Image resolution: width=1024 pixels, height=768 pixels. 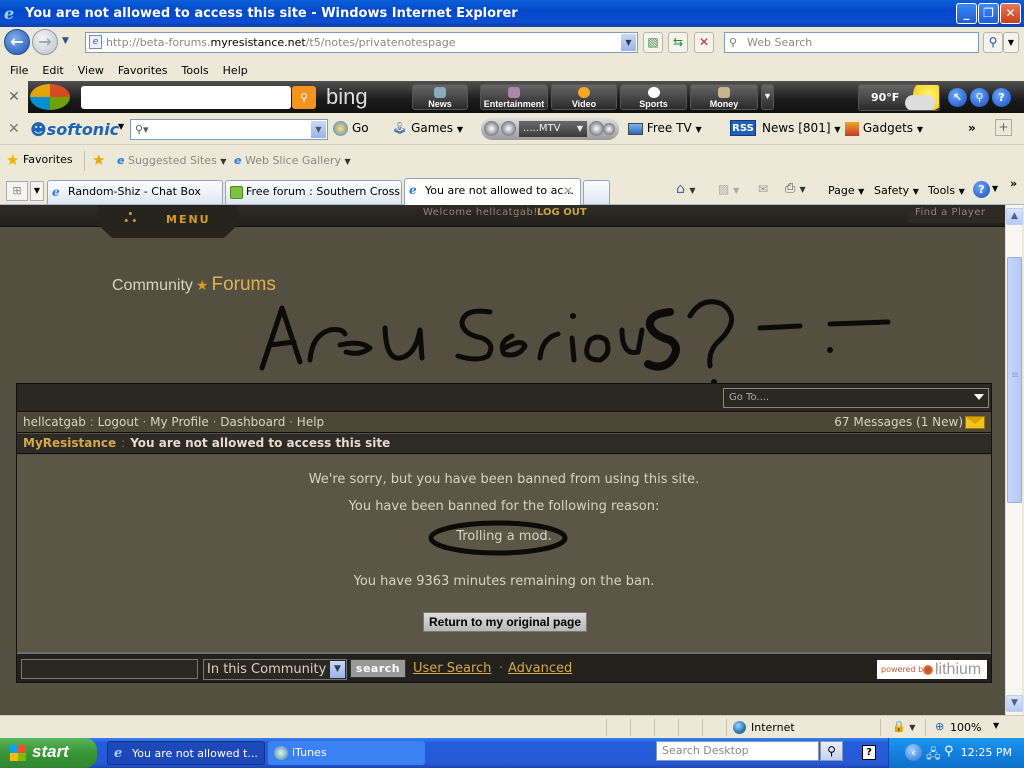 What do you see at coordinates (981, 189) in the screenshot?
I see `help-icon: ?` at bounding box center [981, 189].